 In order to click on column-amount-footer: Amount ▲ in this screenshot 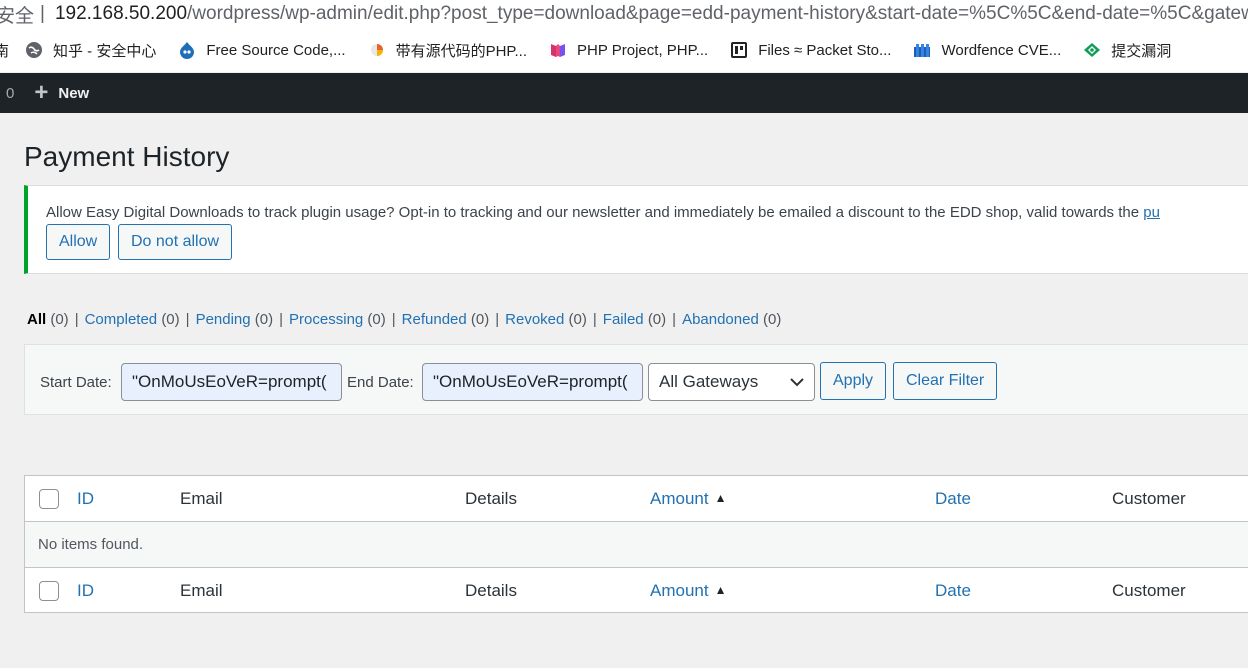, I will do `click(688, 591)`.